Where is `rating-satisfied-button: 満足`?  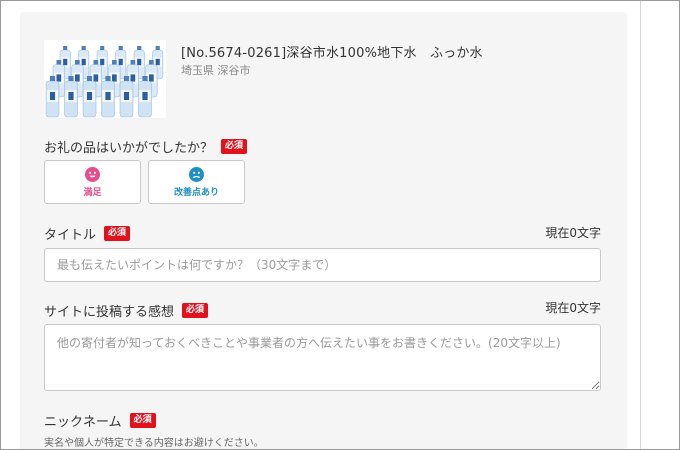
rating-satisfied-button: 満足 is located at coordinates (92, 182).